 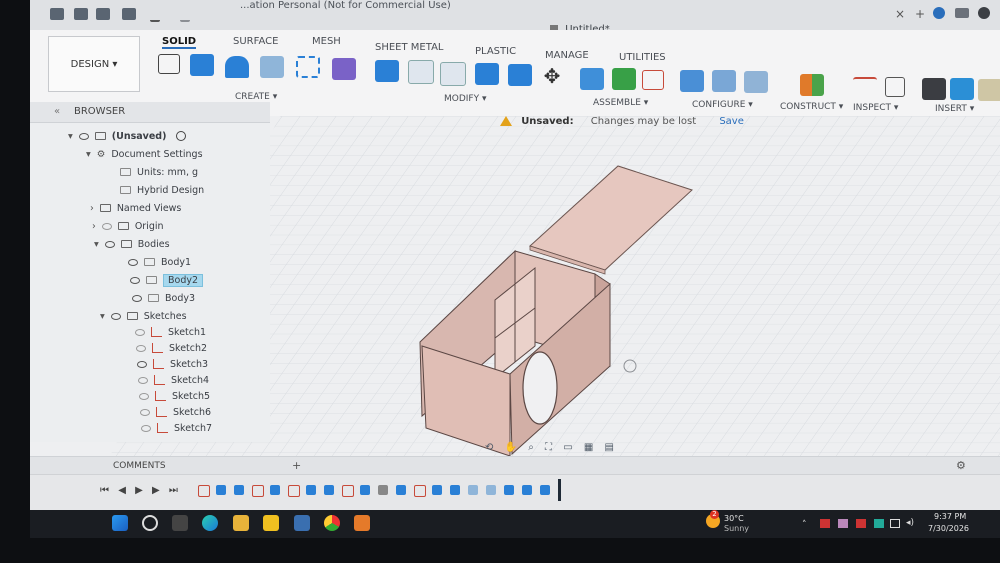 I want to click on hole-icon, so click(x=272, y=67).